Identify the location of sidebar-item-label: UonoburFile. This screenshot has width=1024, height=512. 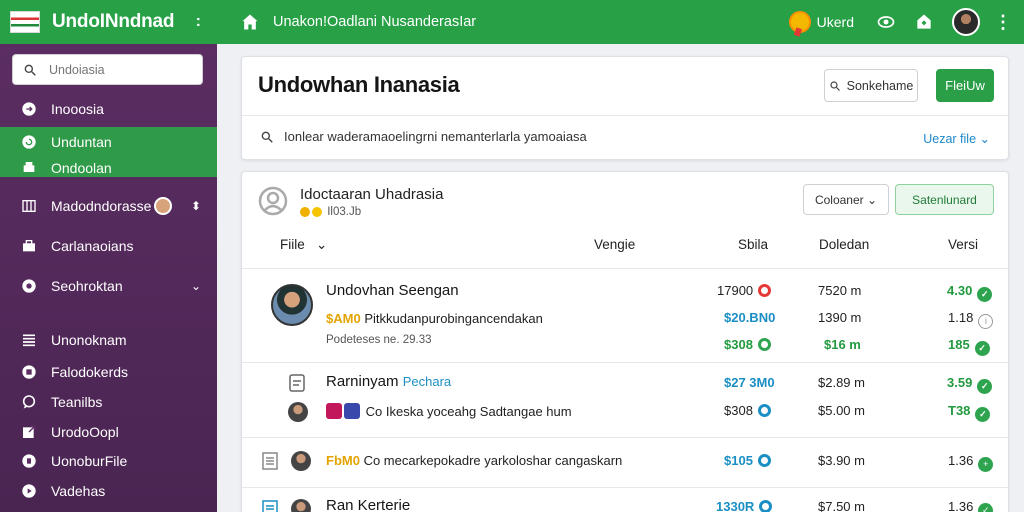
(89, 461).